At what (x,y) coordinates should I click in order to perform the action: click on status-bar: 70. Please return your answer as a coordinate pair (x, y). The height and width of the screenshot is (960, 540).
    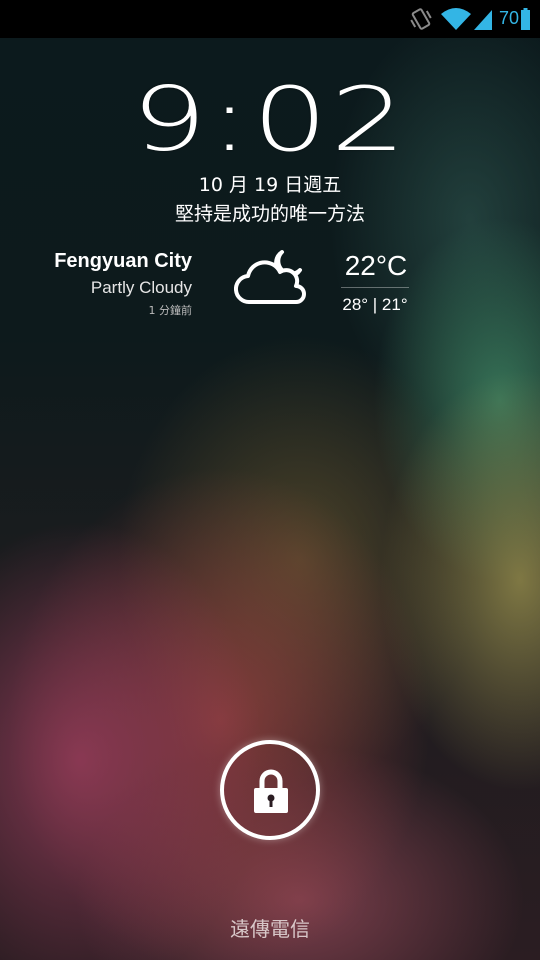
    Looking at the image, I should click on (270, 19).